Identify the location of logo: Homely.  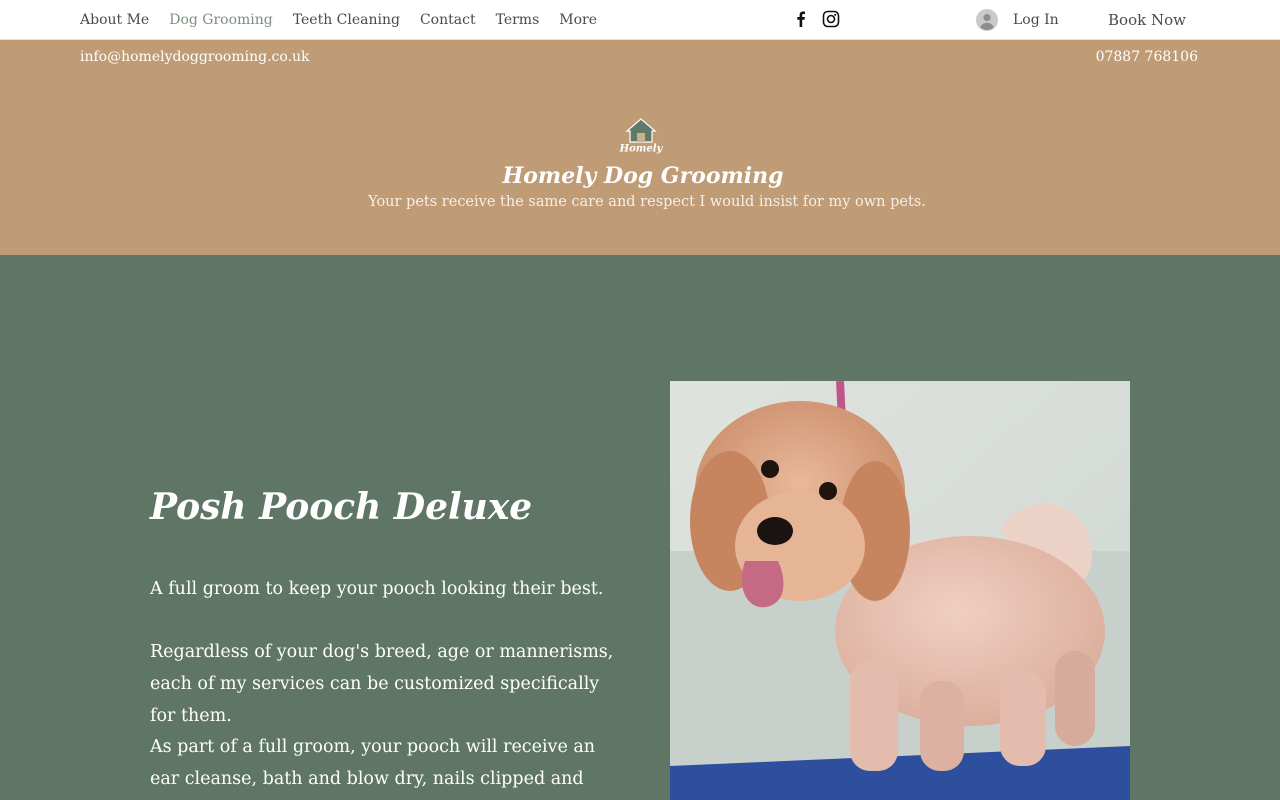
(641, 135).